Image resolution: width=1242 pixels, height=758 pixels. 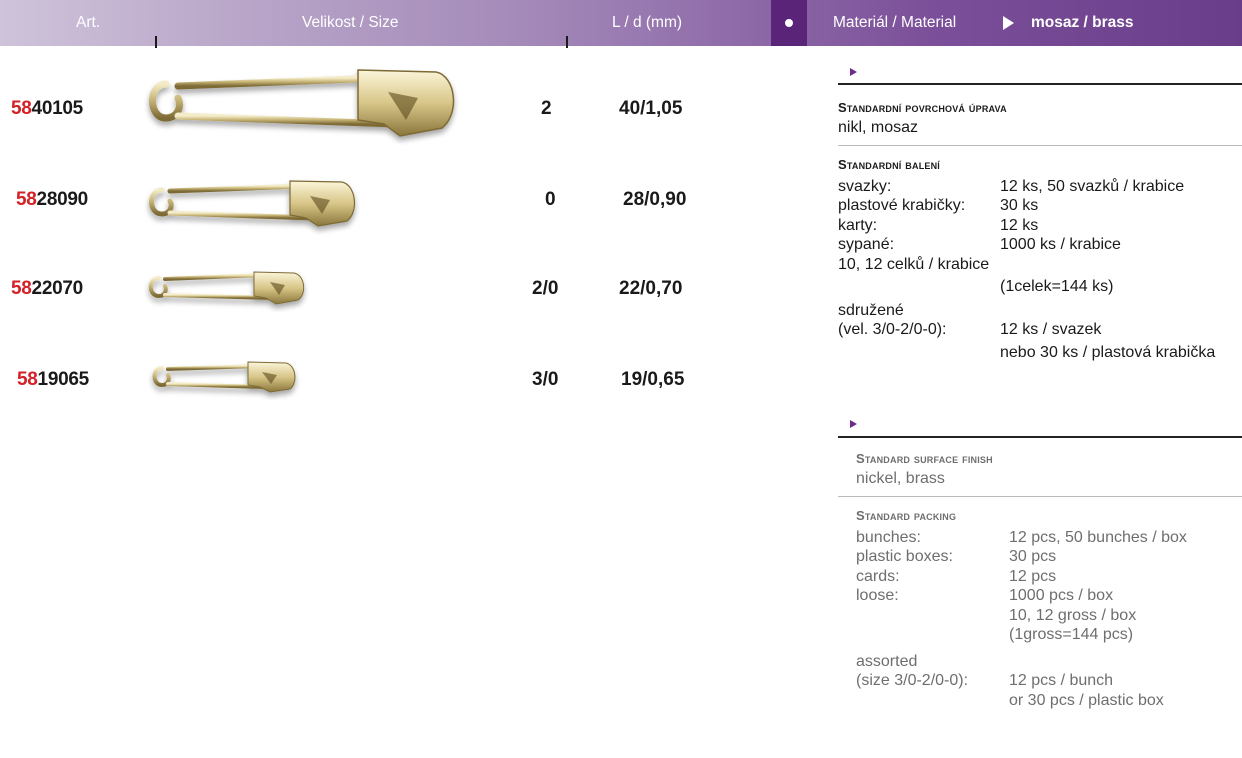 I want to click on finish-value: nikl, mosaz, so click(x=878, y=127).